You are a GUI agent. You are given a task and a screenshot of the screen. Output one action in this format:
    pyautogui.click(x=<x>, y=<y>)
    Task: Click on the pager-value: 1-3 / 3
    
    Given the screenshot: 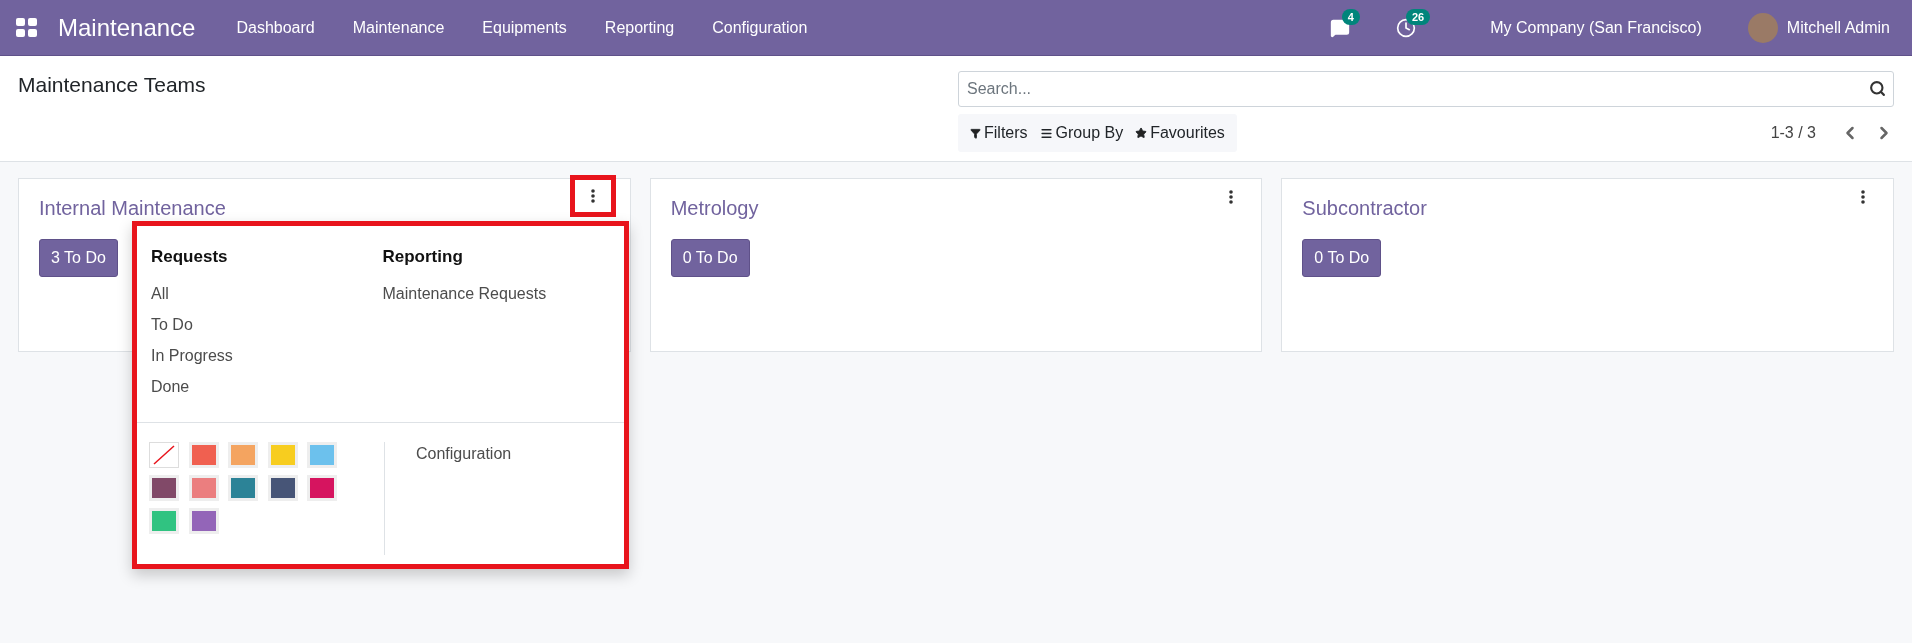 What is the action you would take?
    pyautogui.click(x=1793, y=133)
    